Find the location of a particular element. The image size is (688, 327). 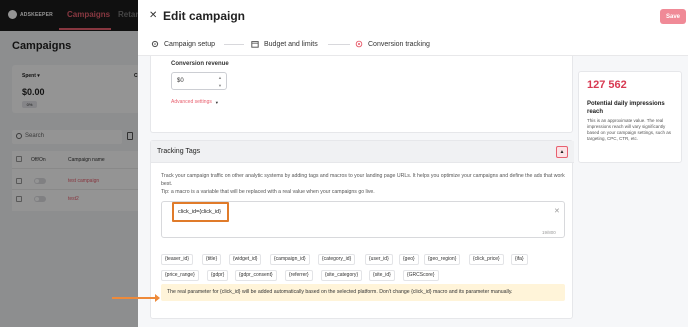

decrement-icon: ▼ is located at coordinates (220, 85).